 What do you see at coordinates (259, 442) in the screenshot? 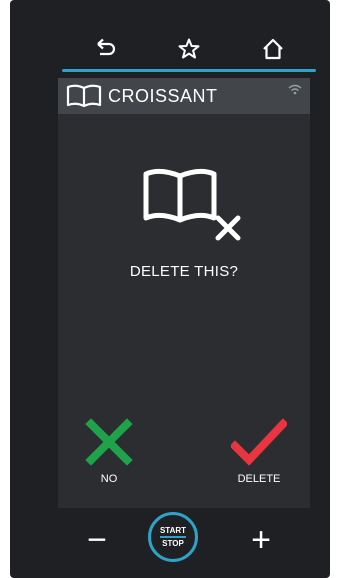
I see `checkmark-icon` at bounding box center [259, 442].